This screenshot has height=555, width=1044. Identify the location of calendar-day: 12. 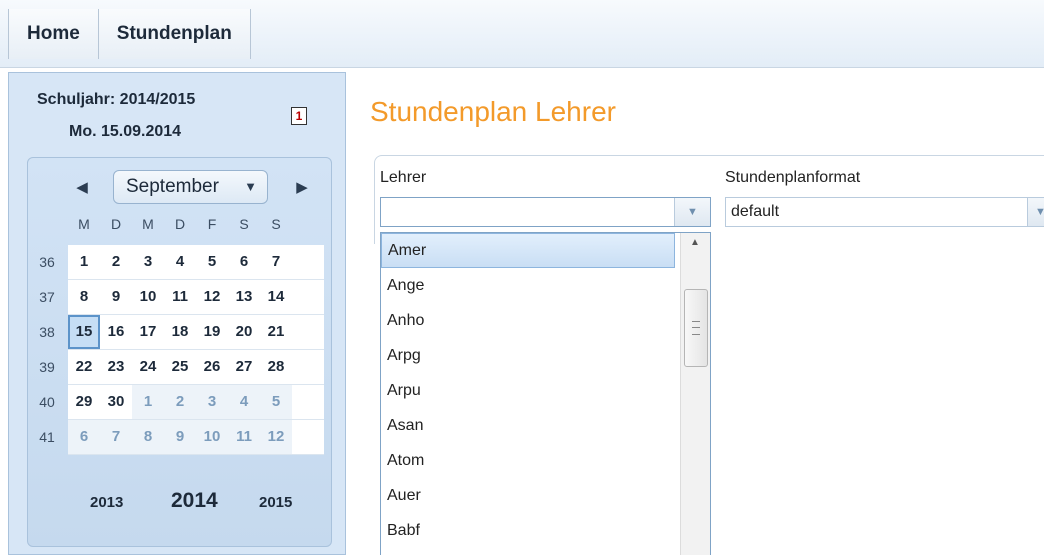
(212, 297).